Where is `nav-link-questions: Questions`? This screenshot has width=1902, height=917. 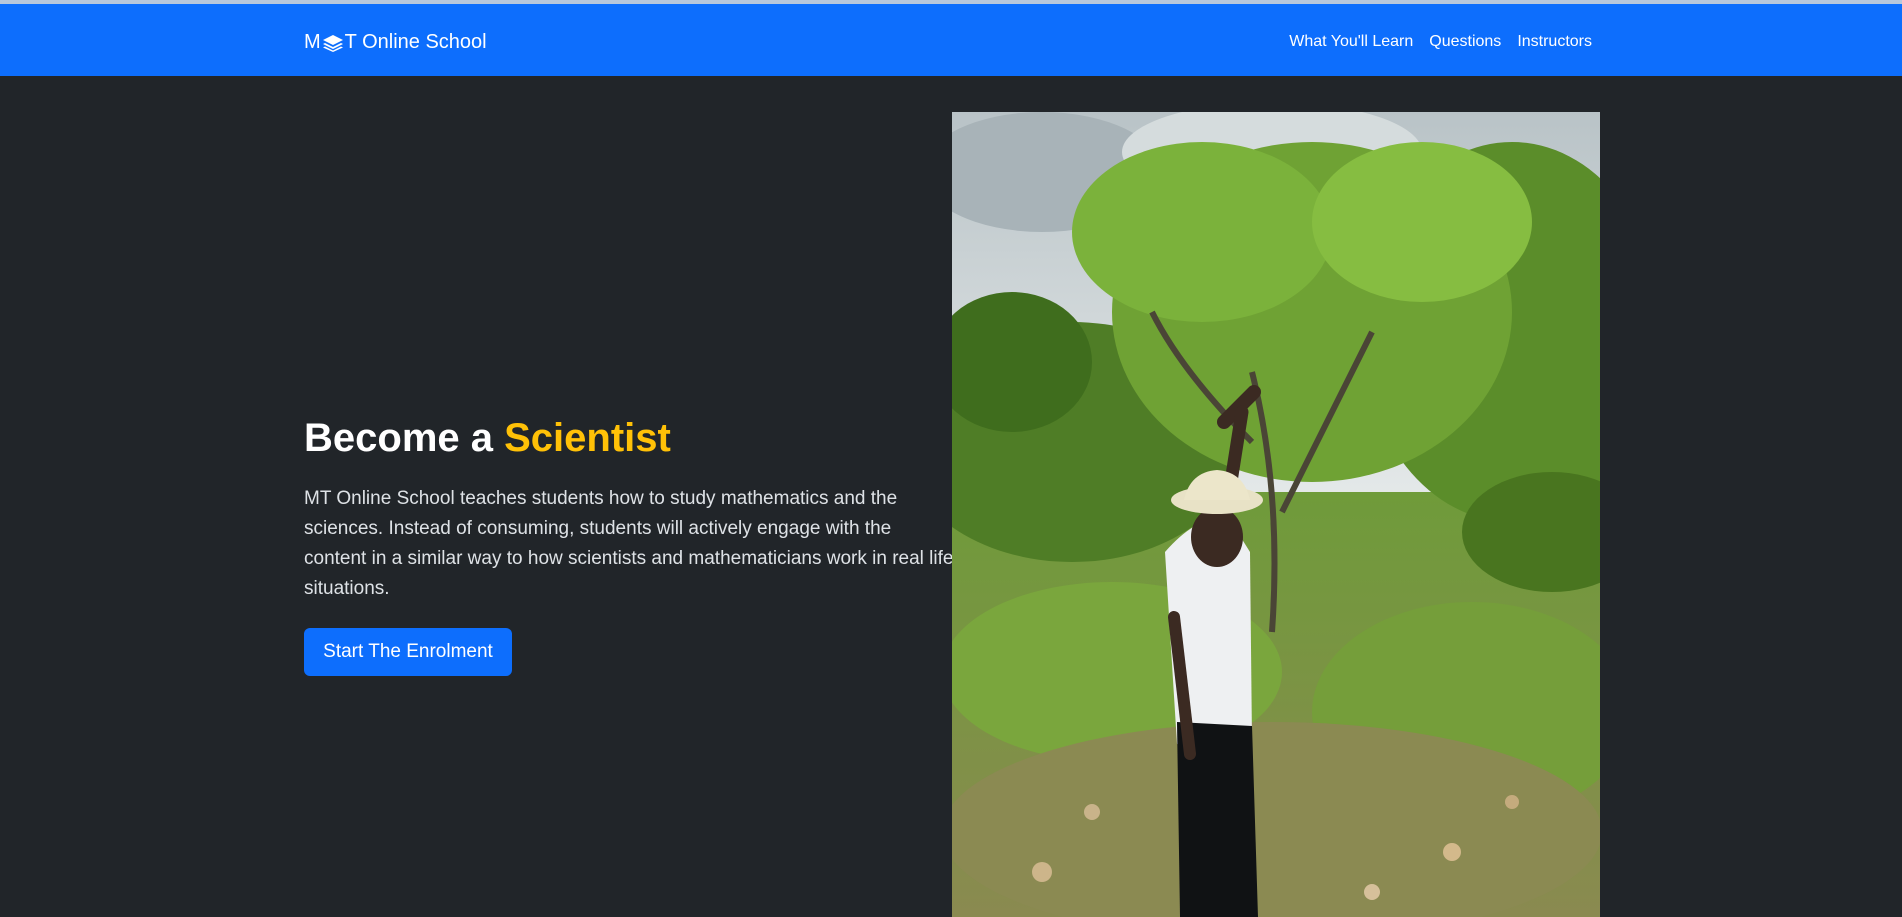 nav-link-questions: Questions is located at coordinates (1465, 42).